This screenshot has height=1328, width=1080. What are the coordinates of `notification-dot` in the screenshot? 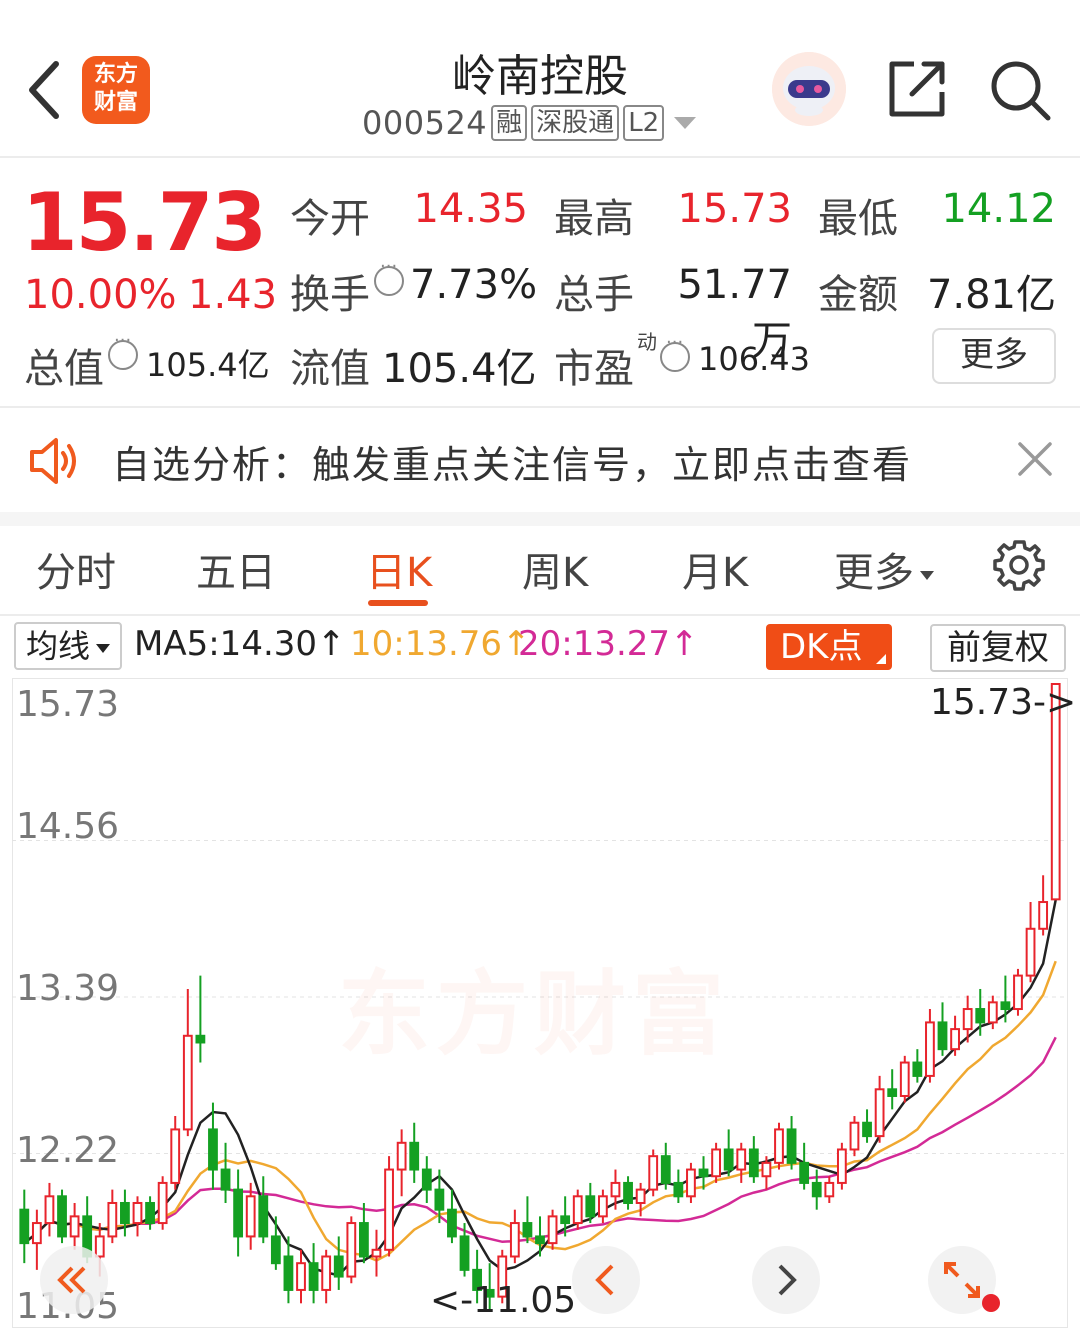 It's located at (991, 1303).